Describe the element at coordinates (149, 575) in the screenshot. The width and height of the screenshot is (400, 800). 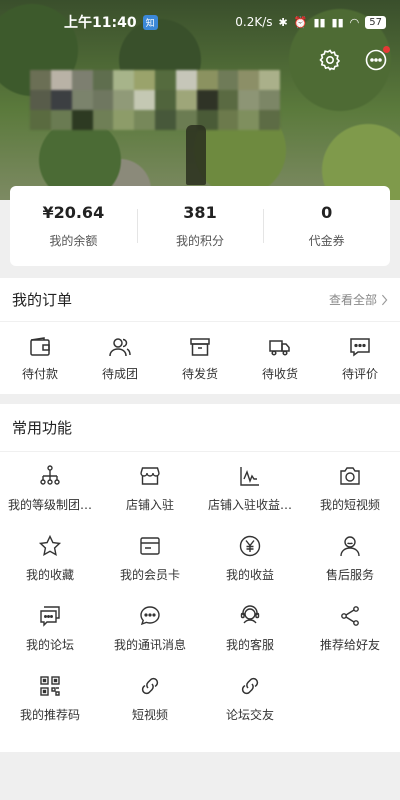
I see `func-label: 我的会员卡` at that location.